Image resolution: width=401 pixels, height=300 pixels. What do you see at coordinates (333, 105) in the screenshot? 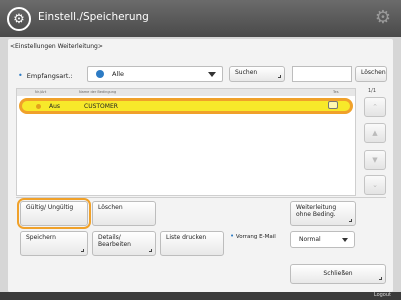
I see `email-envelope-icon` at bounding box center [333, 105].